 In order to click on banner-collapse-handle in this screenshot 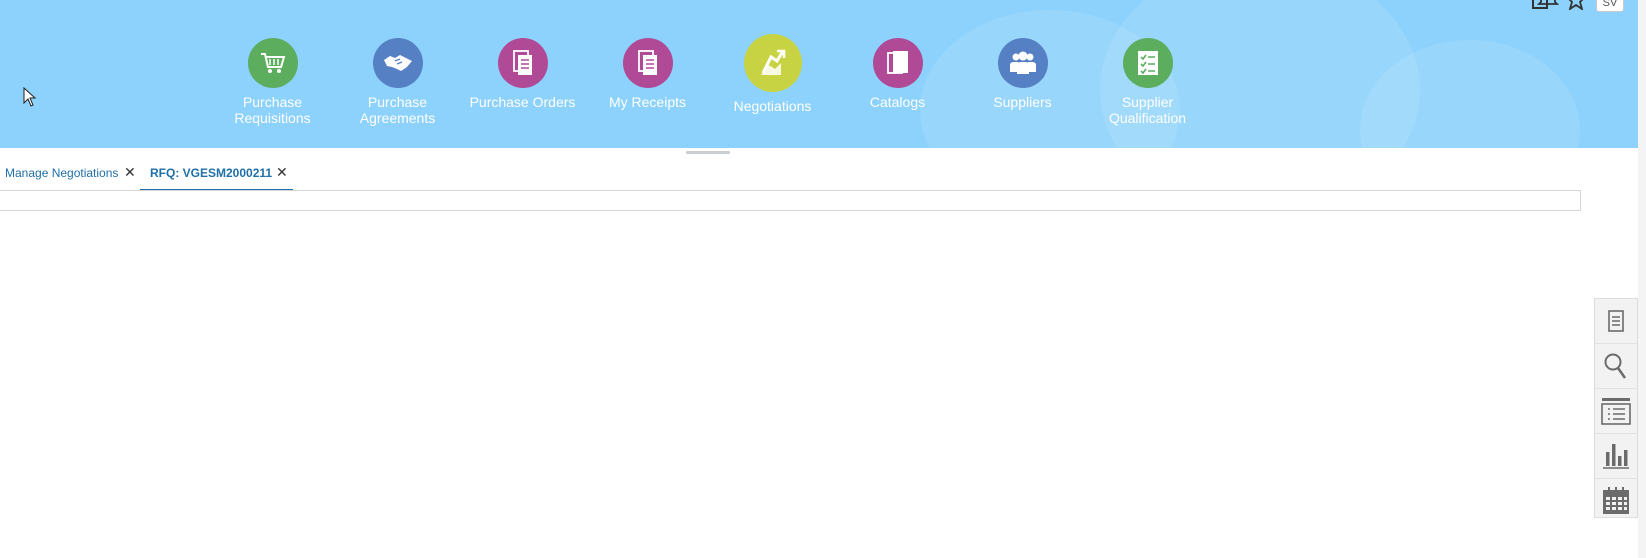, I will do `click(708, 152)`.